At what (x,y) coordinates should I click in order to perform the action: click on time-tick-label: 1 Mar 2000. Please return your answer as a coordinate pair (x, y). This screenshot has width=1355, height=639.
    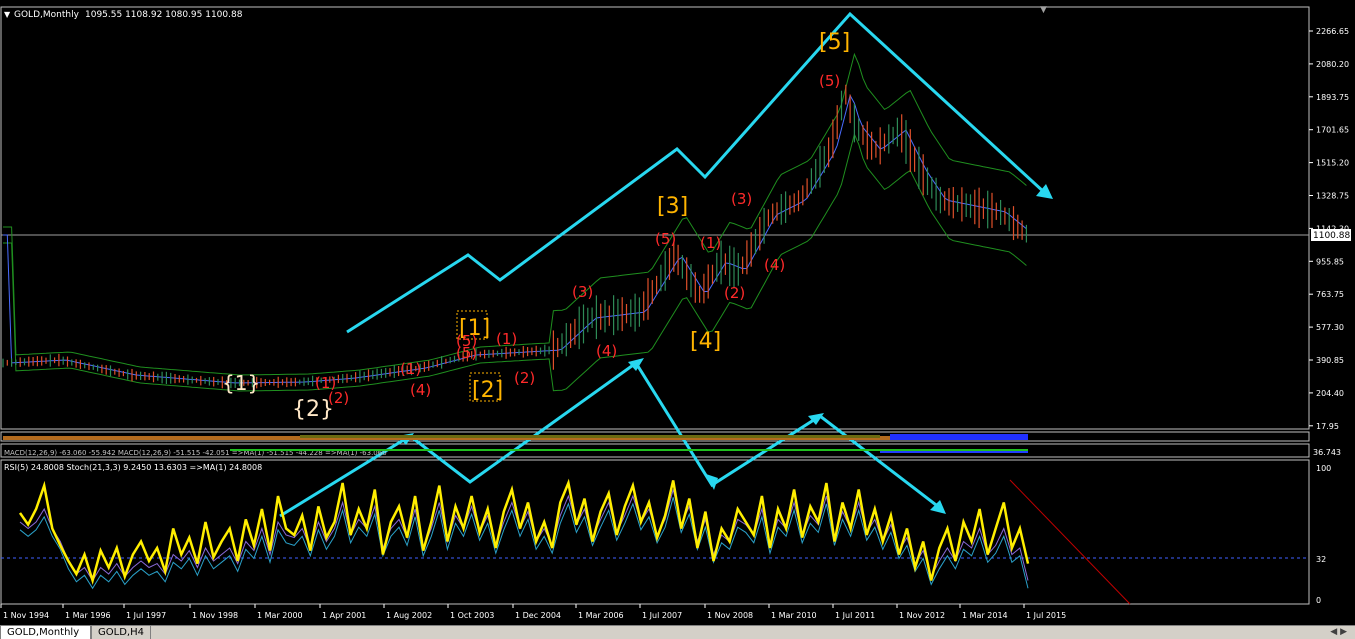
    Looking at the image, I should click on (280, 615).